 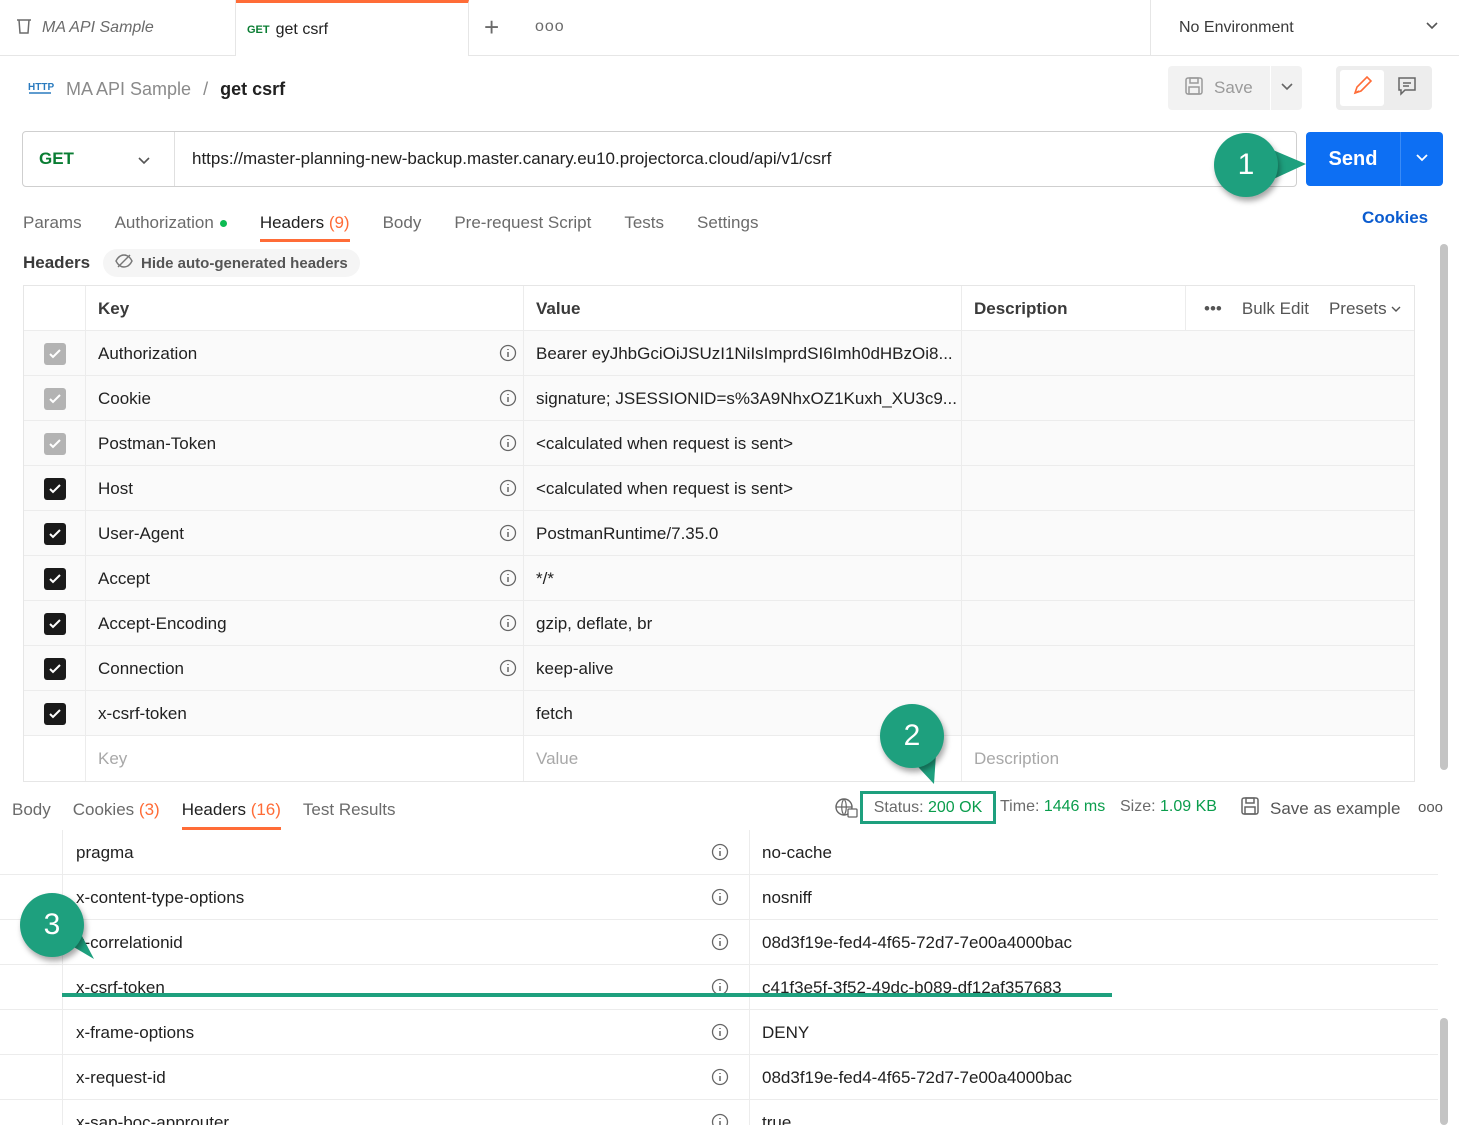 What do you see at coordinates (339, 222) in the screenshot?
I see `tab-headers-count: (9)` at bounding box center [339, 222].